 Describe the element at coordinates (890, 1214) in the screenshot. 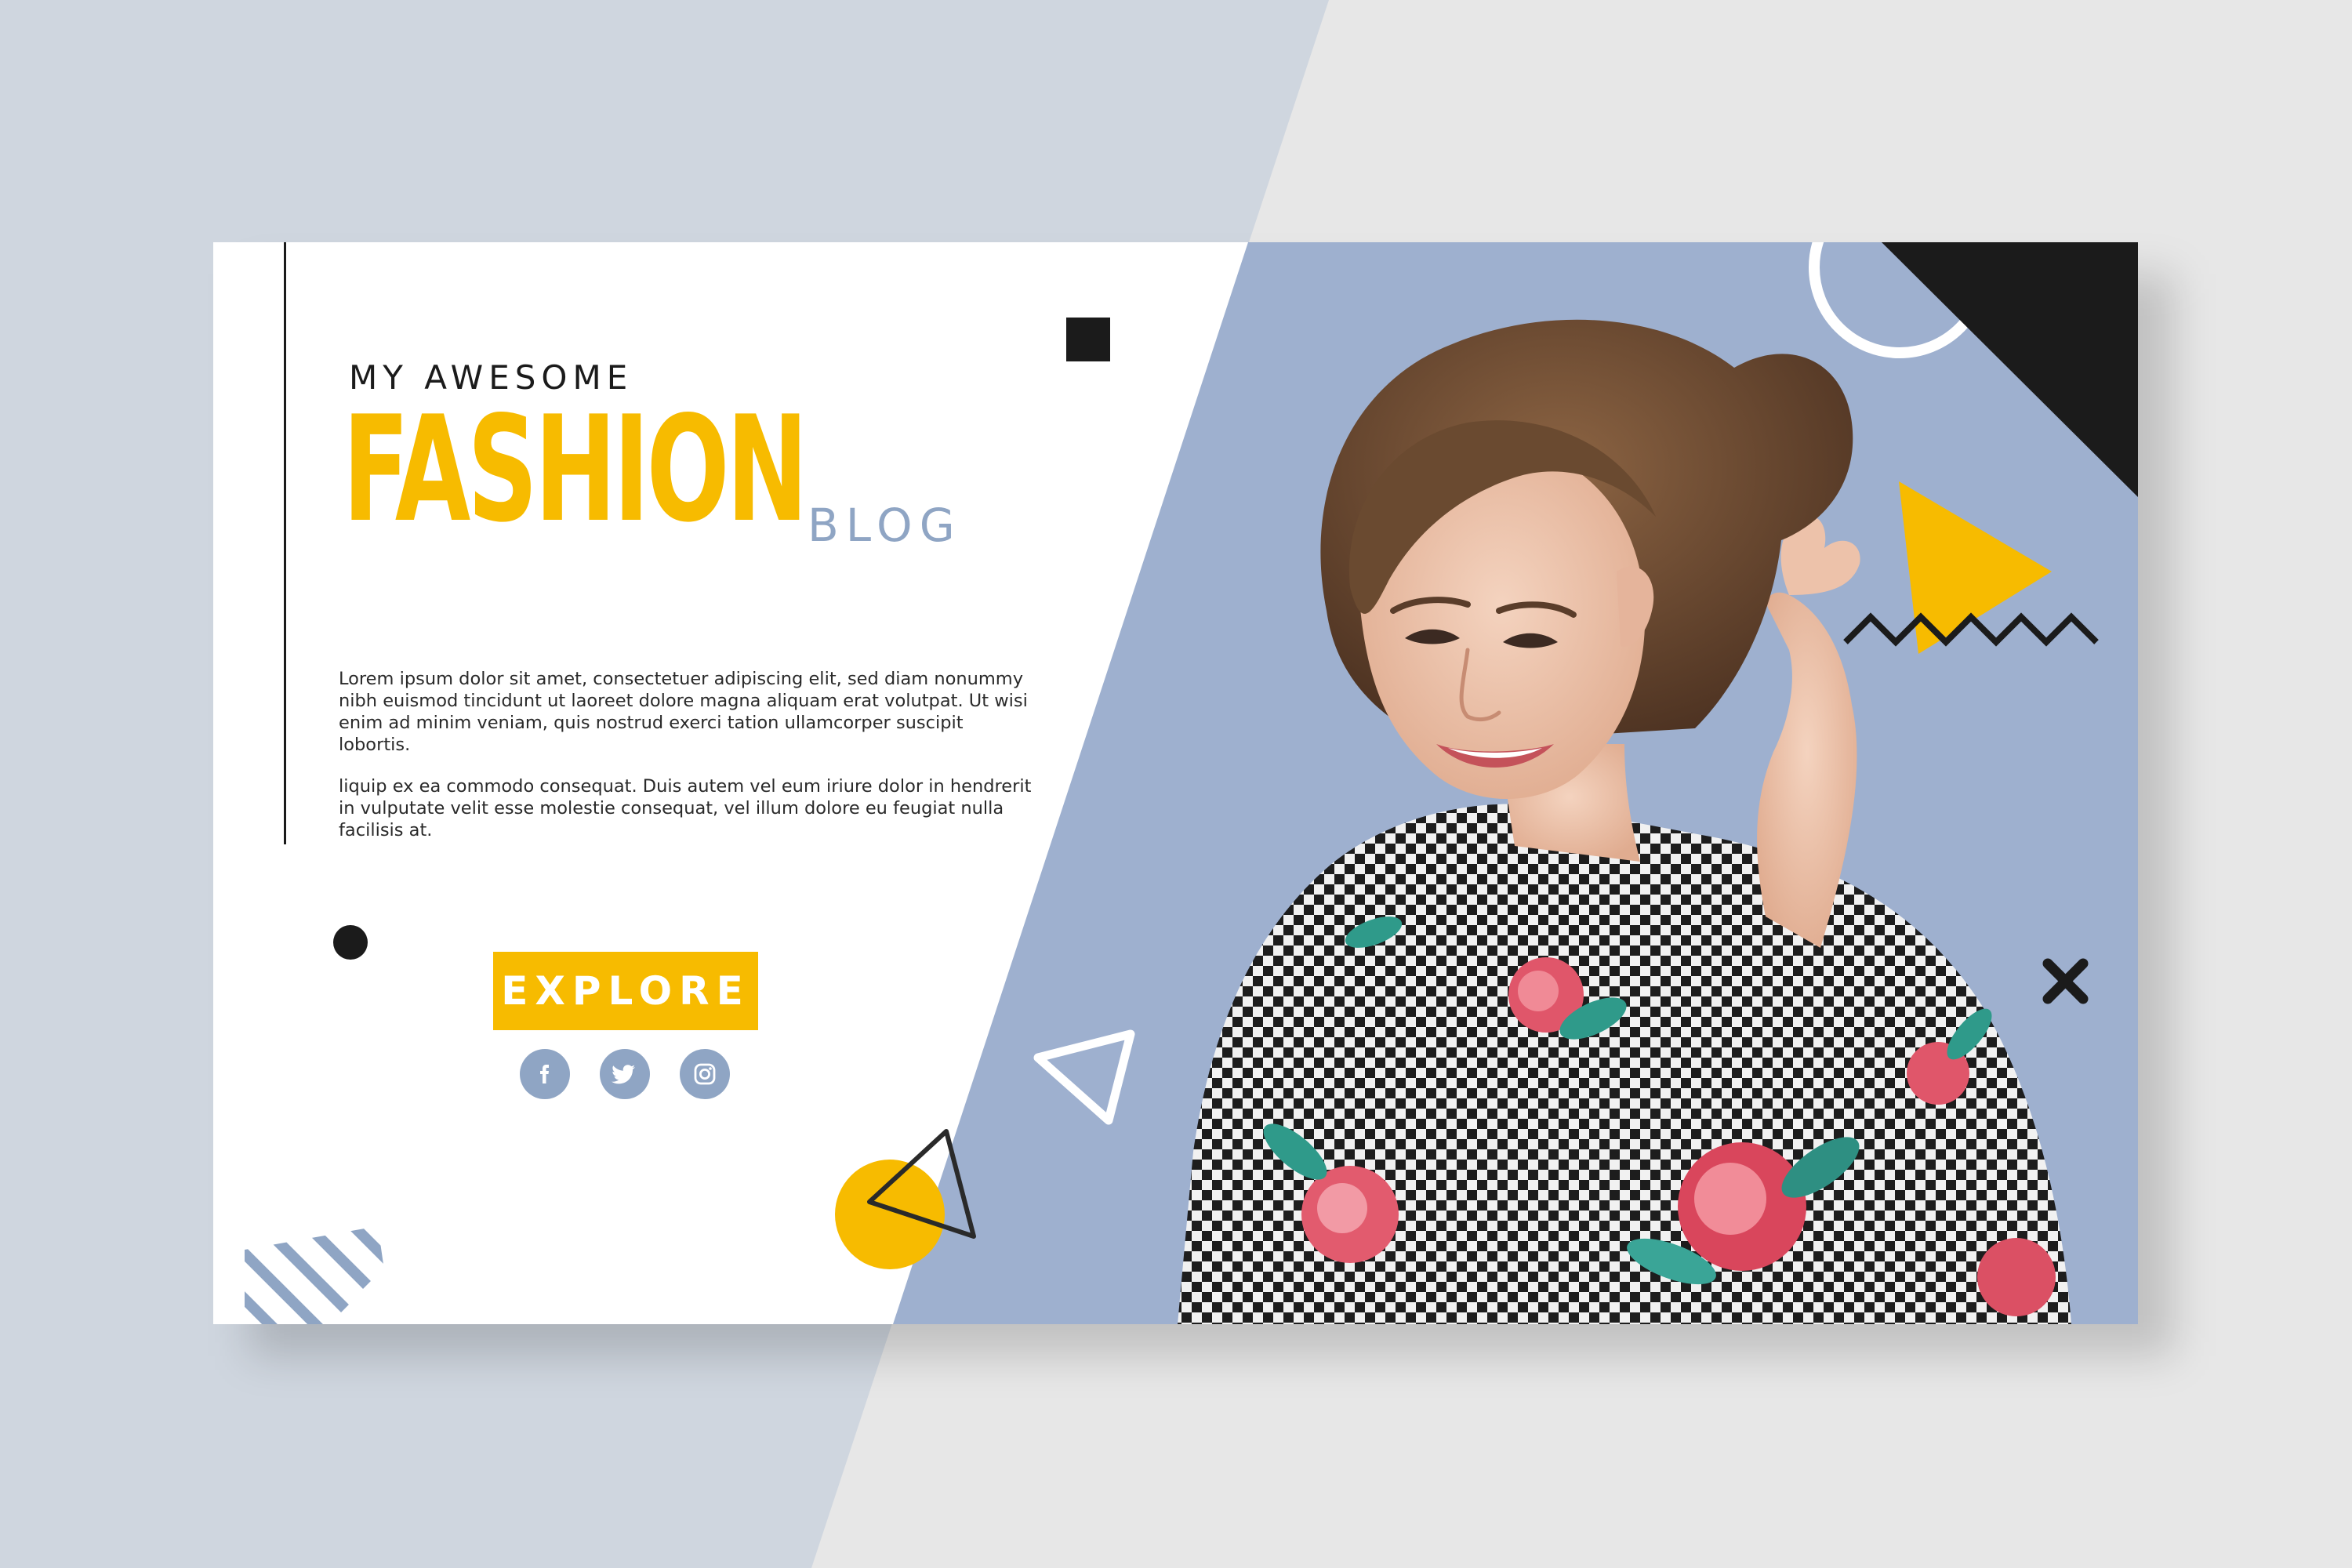

I see `yellow-circle-decoration` at that location.